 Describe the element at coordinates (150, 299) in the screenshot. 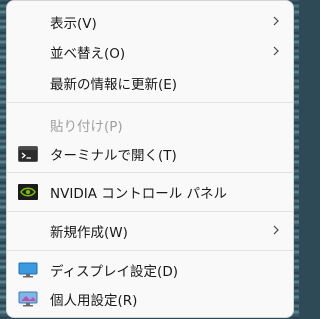

I see `menu-item-personalize: 個人用設定(R)` at that location.